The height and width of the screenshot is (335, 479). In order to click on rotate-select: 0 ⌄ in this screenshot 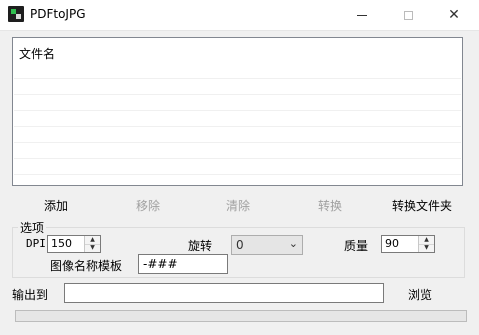, I will do `click(267, 245)`.